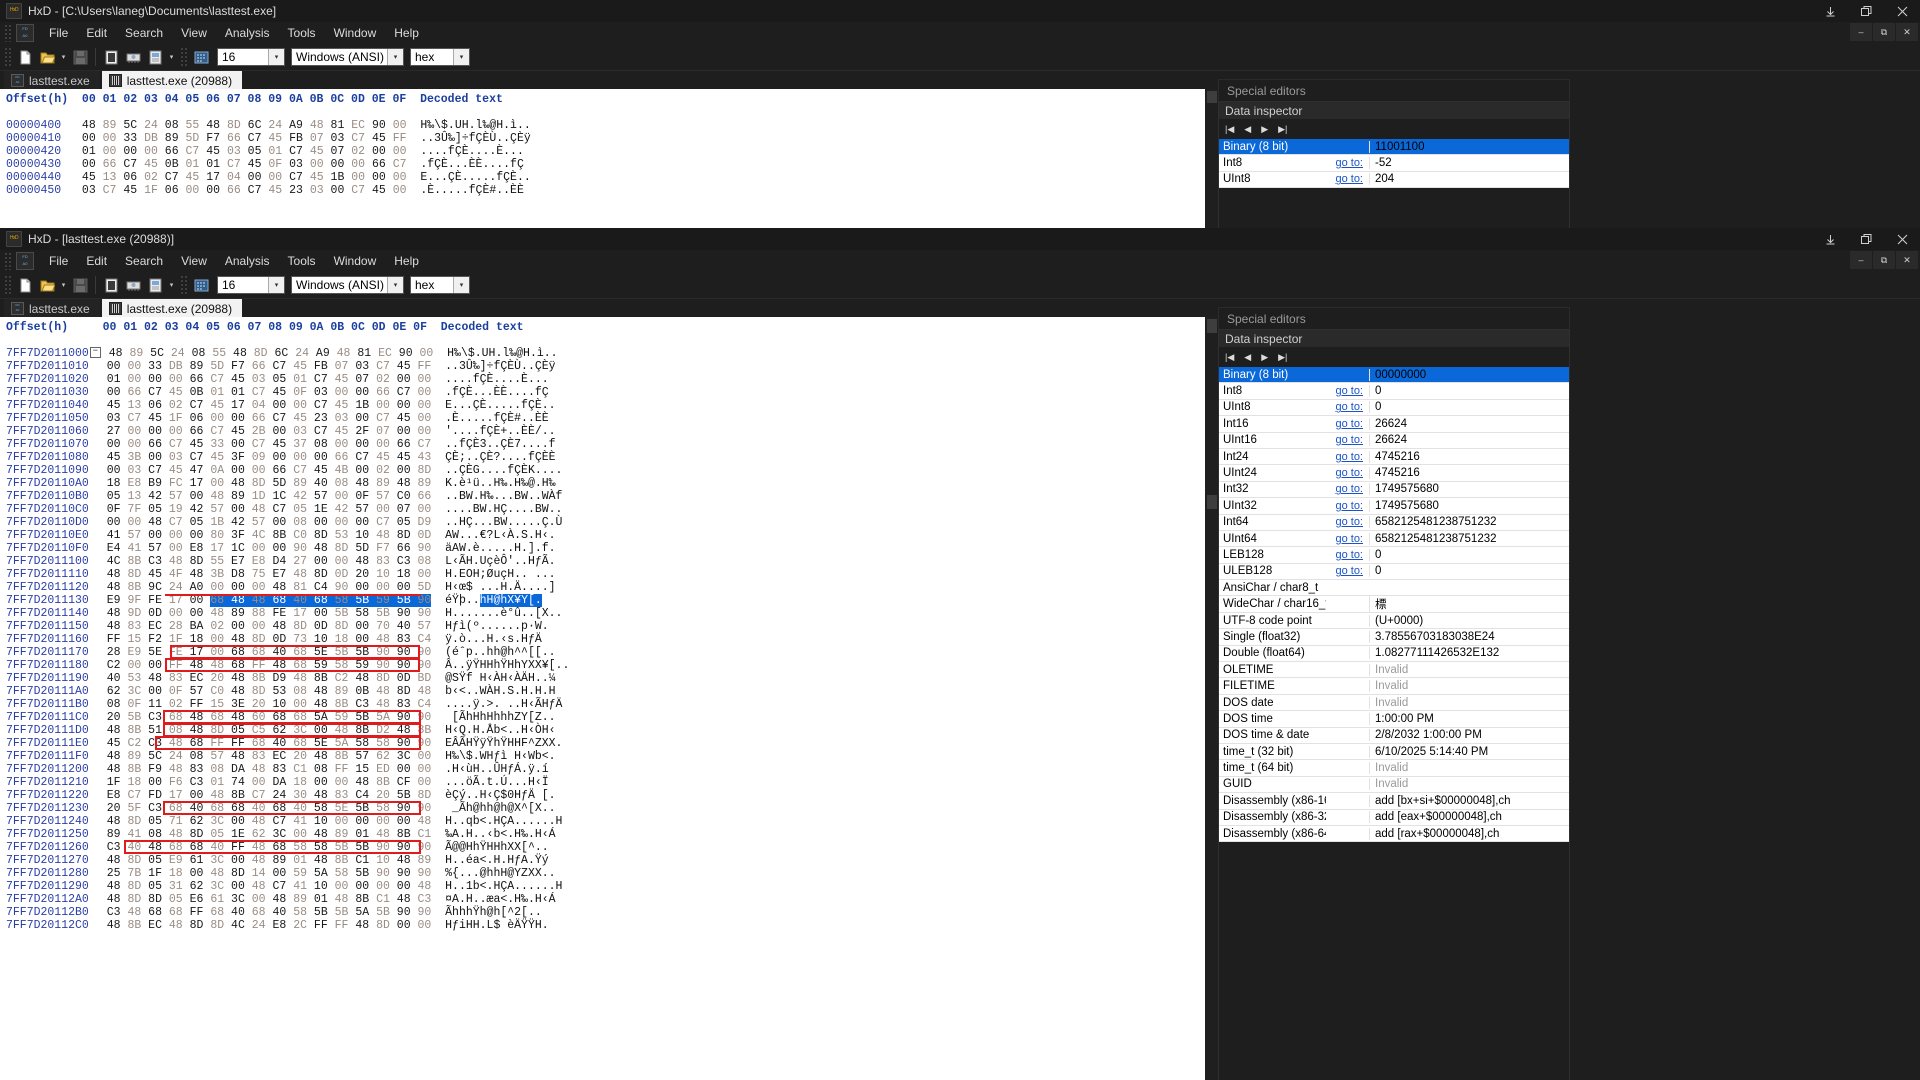 Image resolution: width=1920 pixels, height=1080 pixels. What do you see at coordinates (114, 665) in the screenshot?
I see `hex-byte: C2` at bounding box center [114, 665].